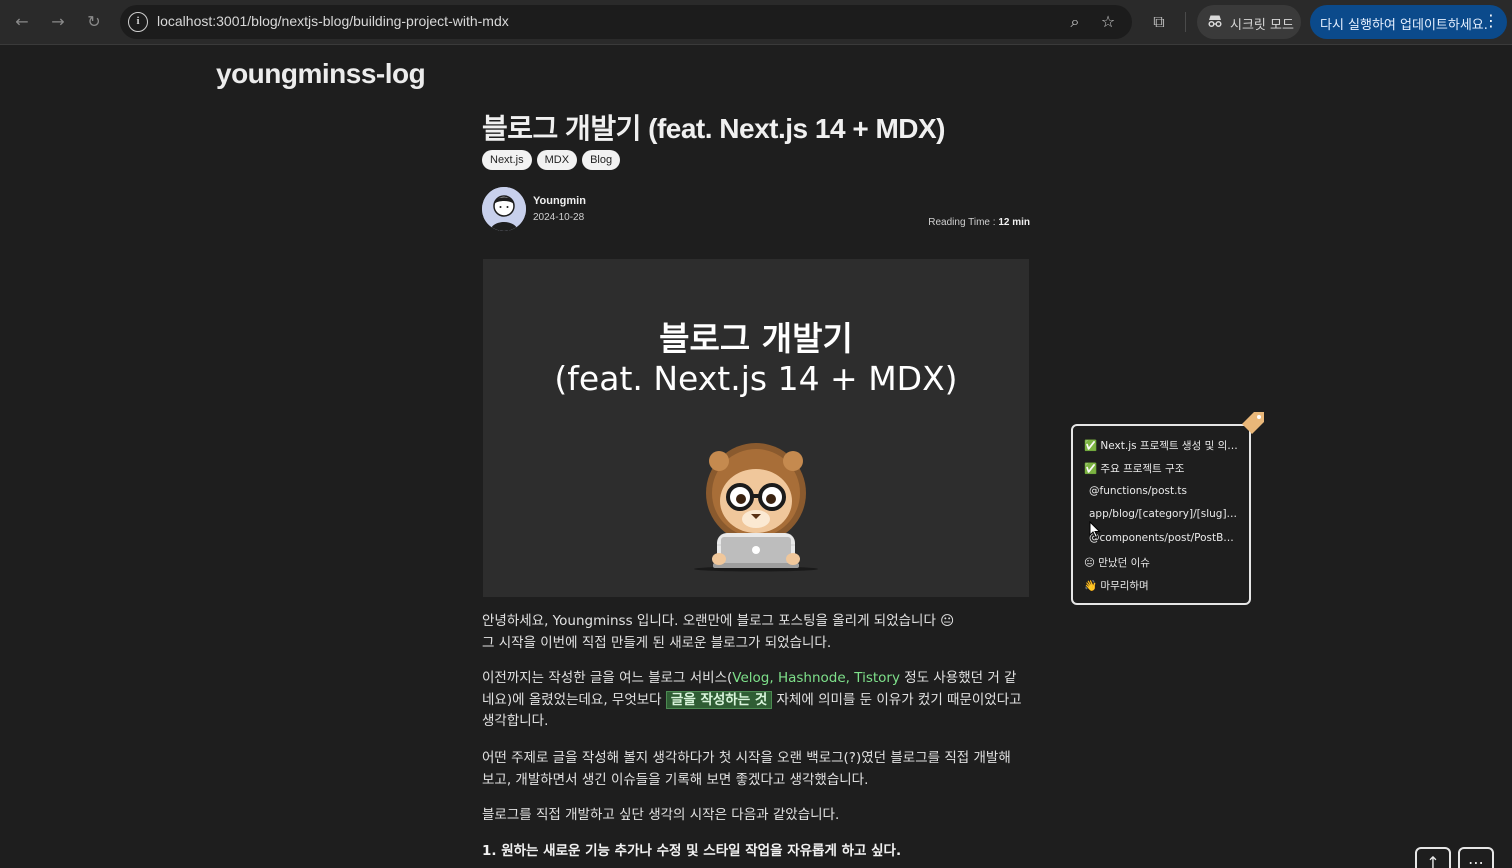 Image resolution: width=1512 pixels, height=868 pixels. Describe the element at coordinates (507, 160) in the screenshot. I see `tag-nextjs: Next.js` at that location.